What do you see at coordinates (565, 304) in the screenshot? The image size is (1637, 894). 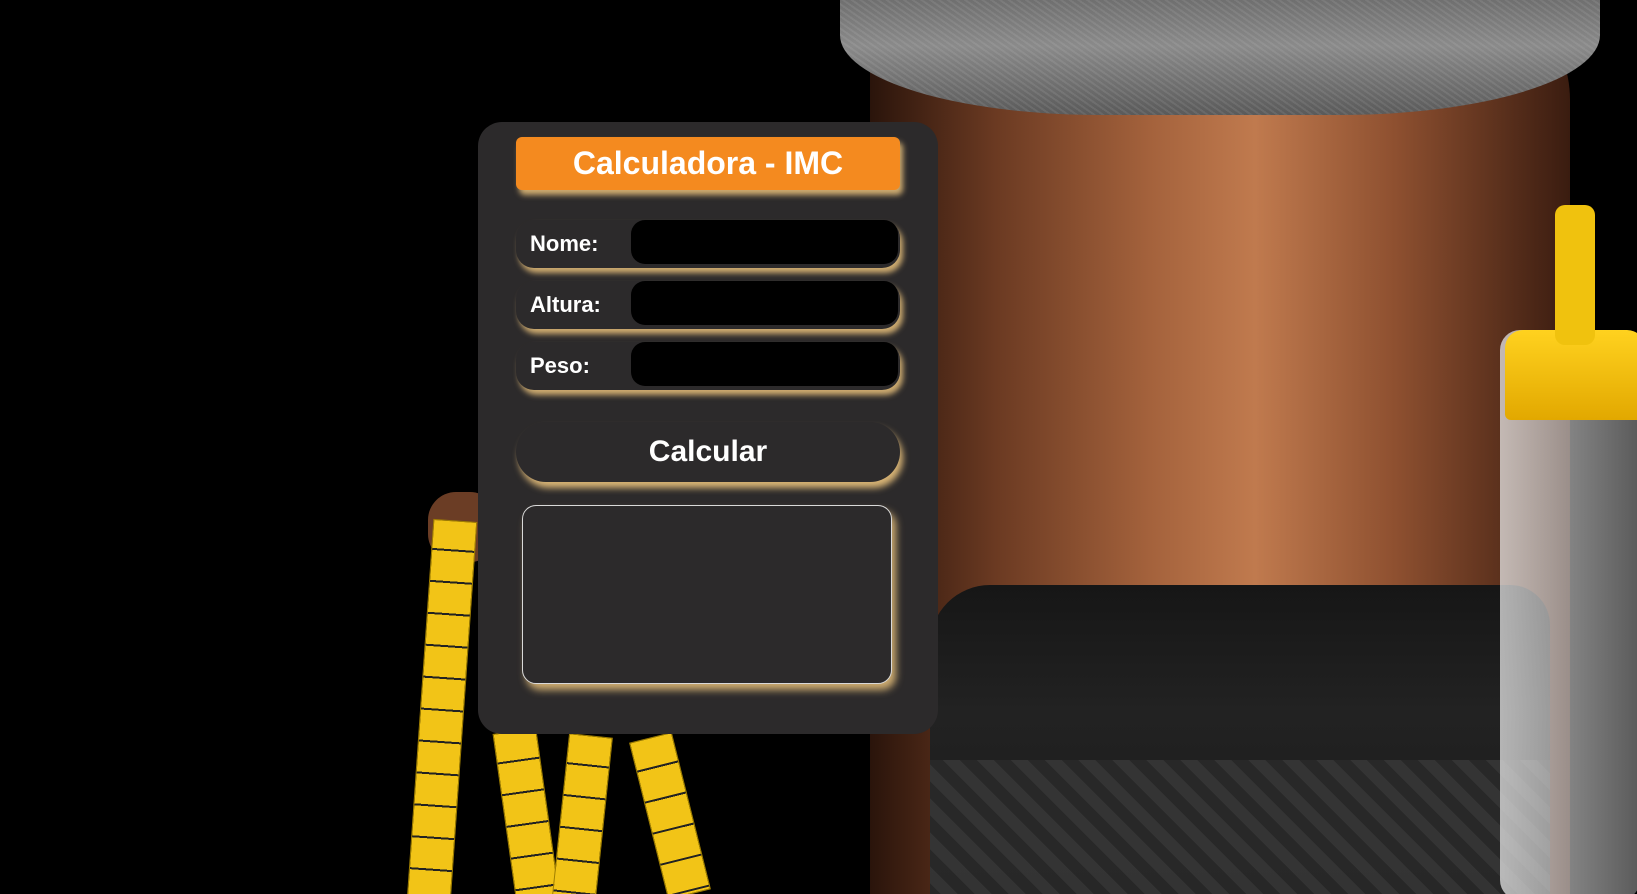 I see `height-label: Altura:` at bounding box center [565, 304].